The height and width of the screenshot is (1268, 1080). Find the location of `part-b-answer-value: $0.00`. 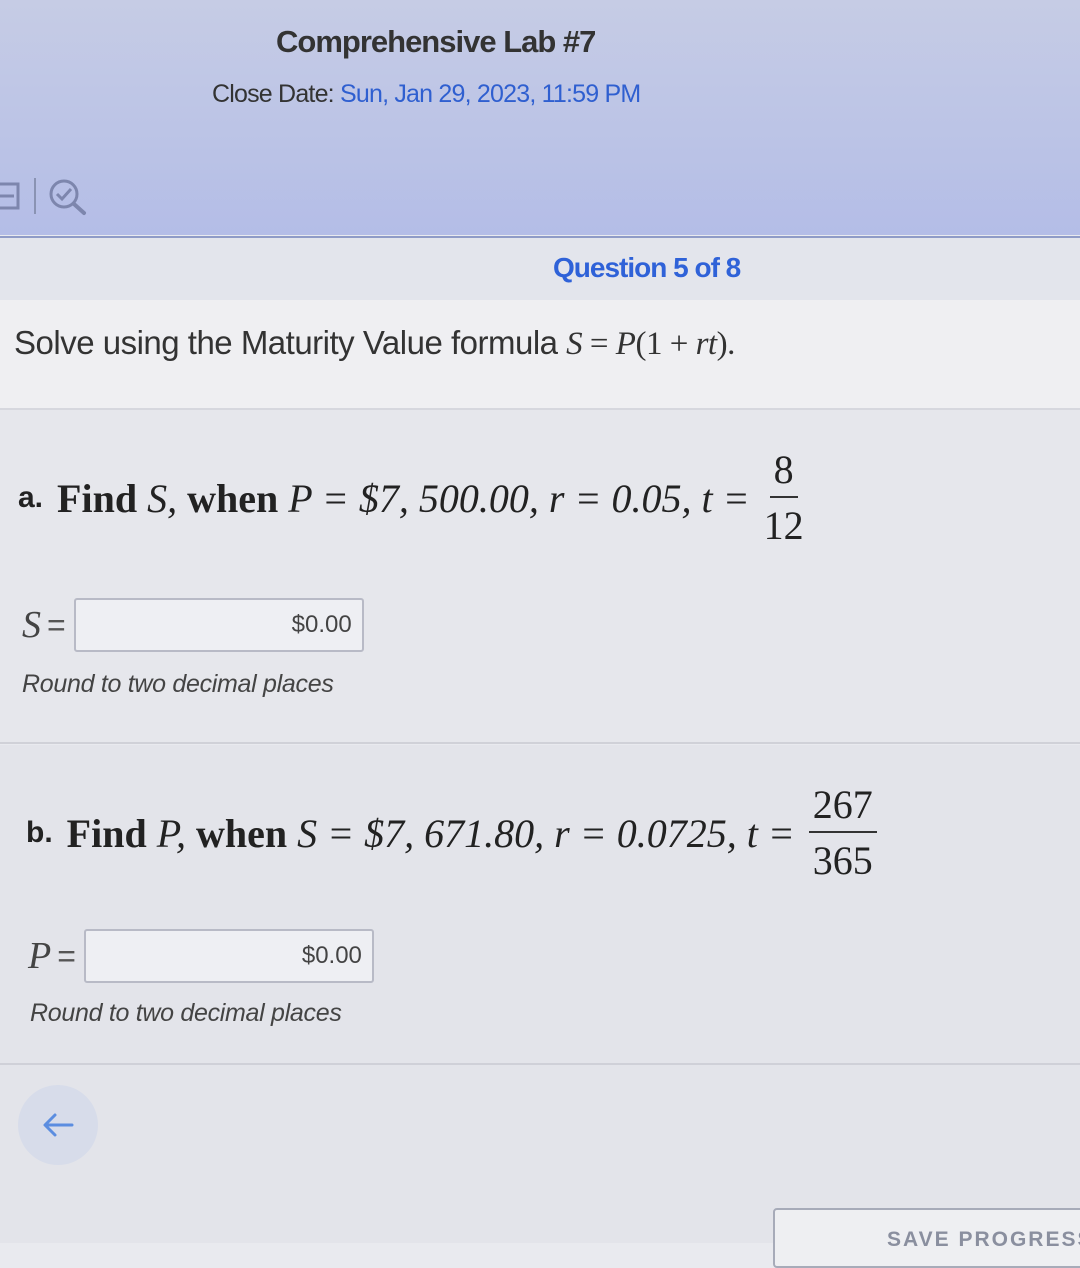

part-b-answer-value: $0.00 is located at coordinates (331, 955).